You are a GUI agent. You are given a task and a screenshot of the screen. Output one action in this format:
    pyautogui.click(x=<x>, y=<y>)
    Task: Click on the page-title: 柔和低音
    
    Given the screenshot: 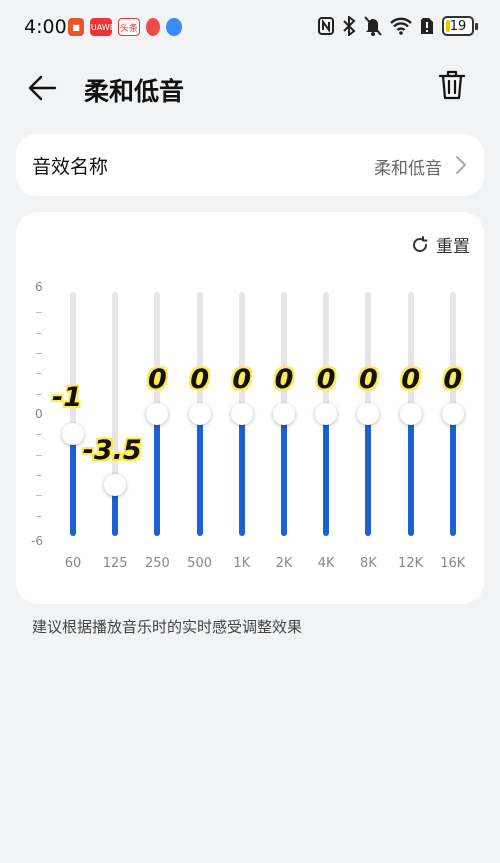 What is the action you would take?
    pyautogui.click(x=134, y=91)
    